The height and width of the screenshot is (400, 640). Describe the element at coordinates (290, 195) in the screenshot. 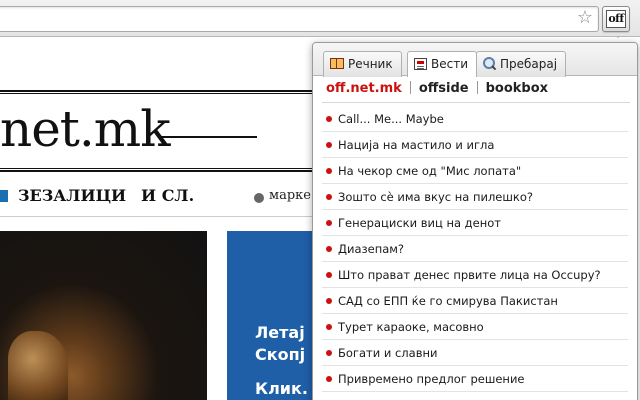

I see `nav-item-marker: марке` at that location.